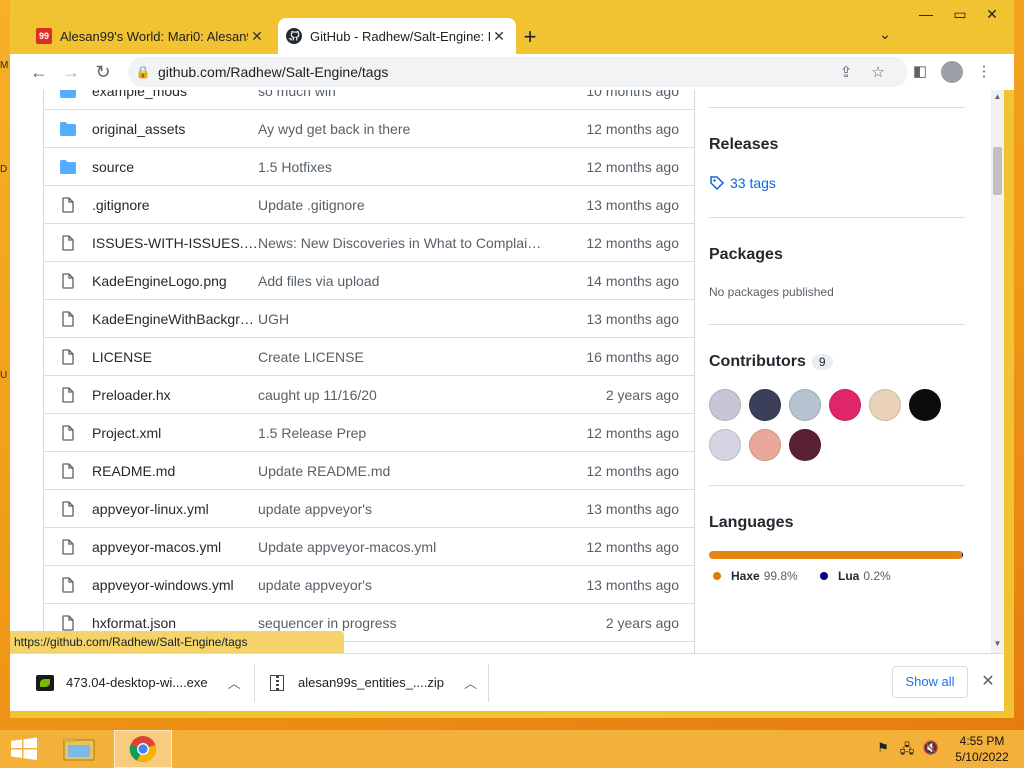 This screenshot has width=1024, height=768. Describe the element at coordinates (771, 362) in the screenshot. I see `contributors-heading: Contributors 9` at that location.